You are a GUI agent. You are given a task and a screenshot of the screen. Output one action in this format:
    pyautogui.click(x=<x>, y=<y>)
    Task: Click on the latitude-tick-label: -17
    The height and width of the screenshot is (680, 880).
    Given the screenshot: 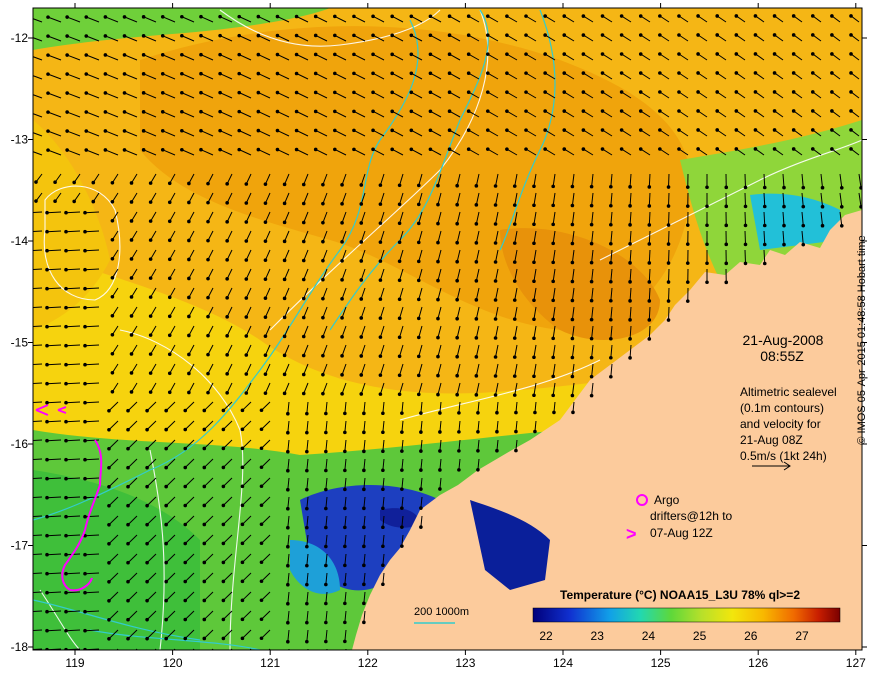 What is the action you would take?
    pyautogui.click(x=20, y=546)
    